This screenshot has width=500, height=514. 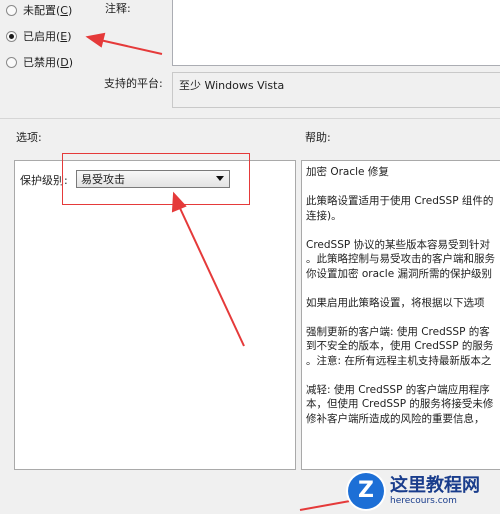 What do you see at coordinates (423, 501) in the screenshot?
I see `watermark-url: herecours.com` at bounding box center [423, 501].